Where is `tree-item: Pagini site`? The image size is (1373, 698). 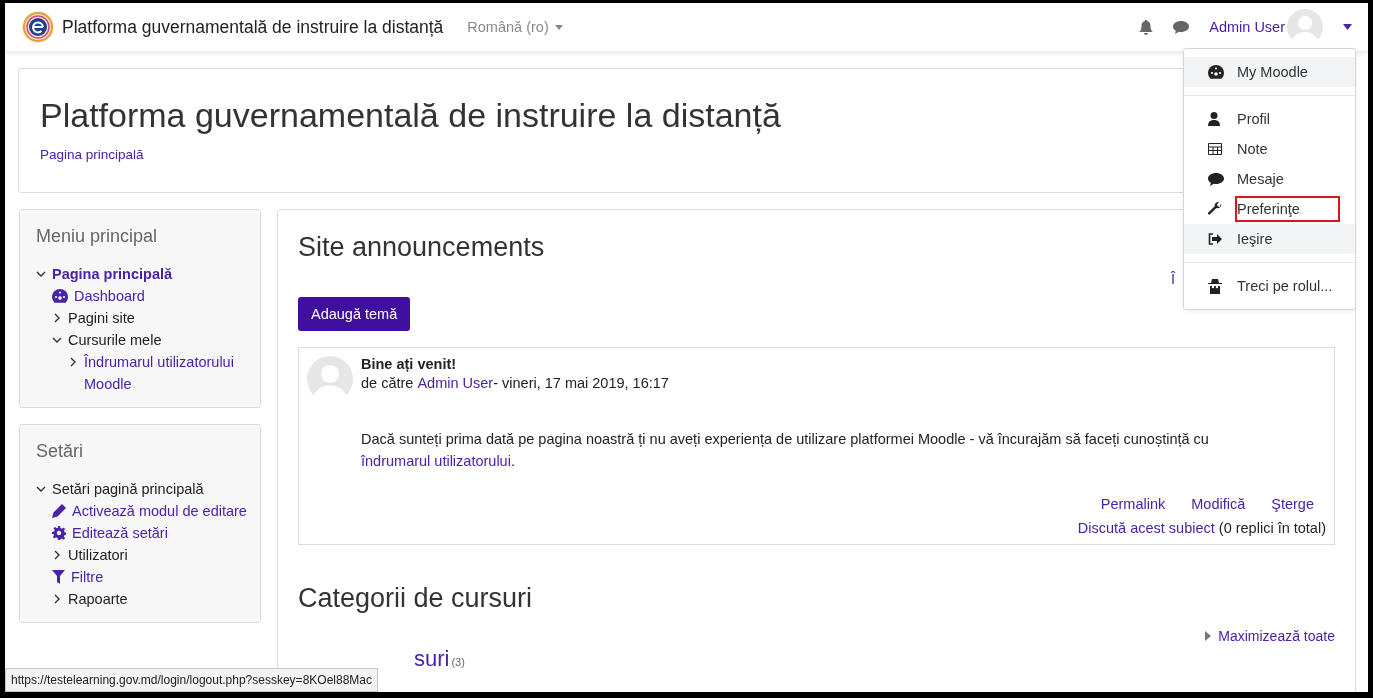
tree-item: Pagini site is located at coordinates (101, 318).